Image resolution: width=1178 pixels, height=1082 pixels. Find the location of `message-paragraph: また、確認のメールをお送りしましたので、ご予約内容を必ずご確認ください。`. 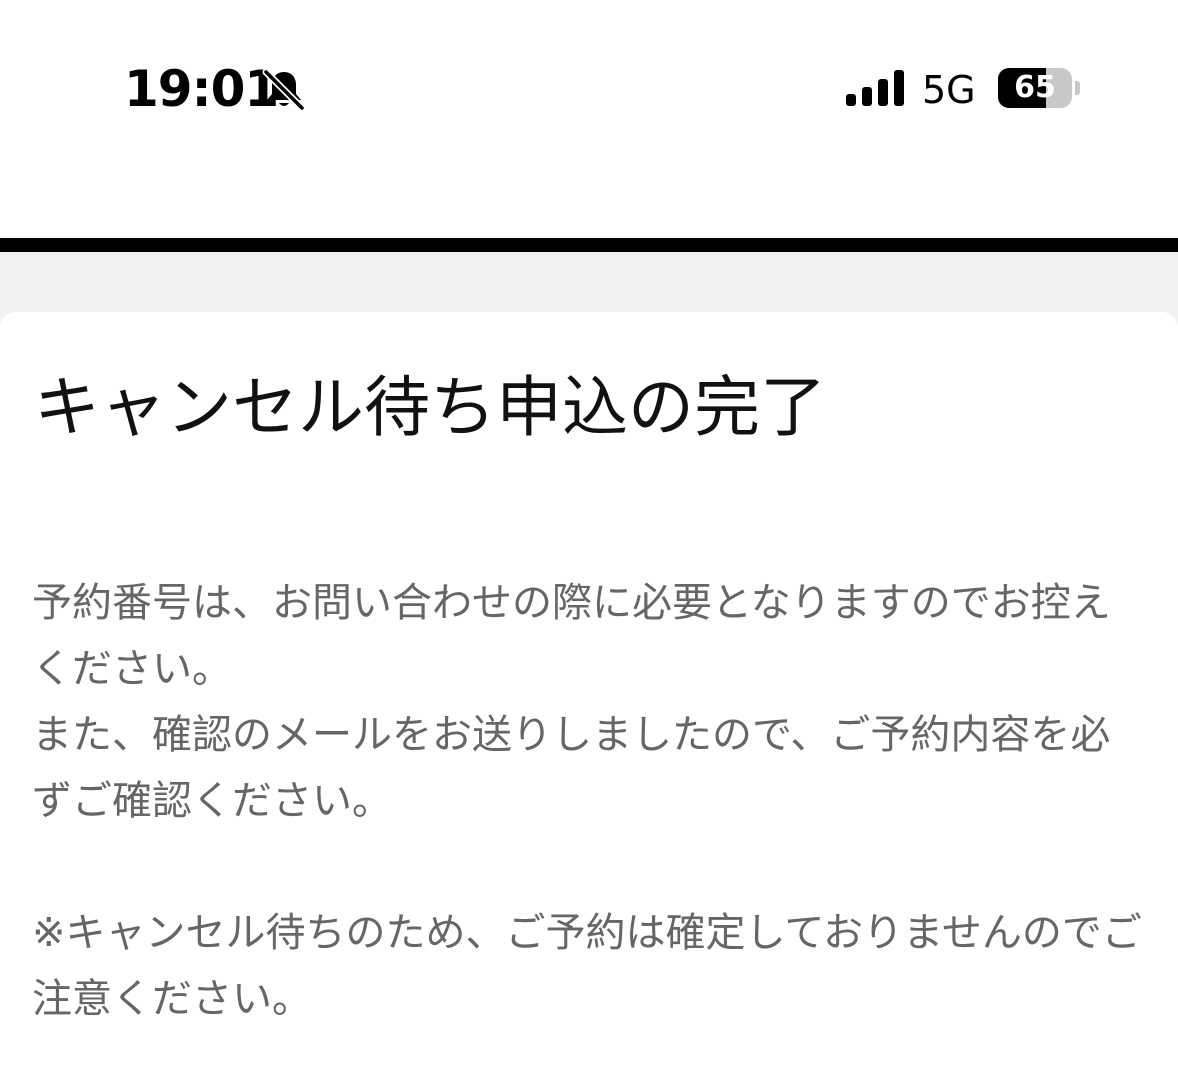

message-paragraph: また、確認のメールをお送りしましたので、ご予約内容を必ずご確認ください。 is located at coordinates (571, 768).